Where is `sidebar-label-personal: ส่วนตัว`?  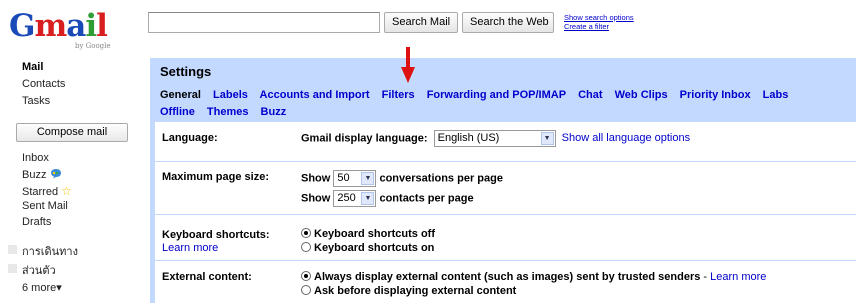 sidebar-label-personal: ส่วนตัว is located at coordinates (39, 270).